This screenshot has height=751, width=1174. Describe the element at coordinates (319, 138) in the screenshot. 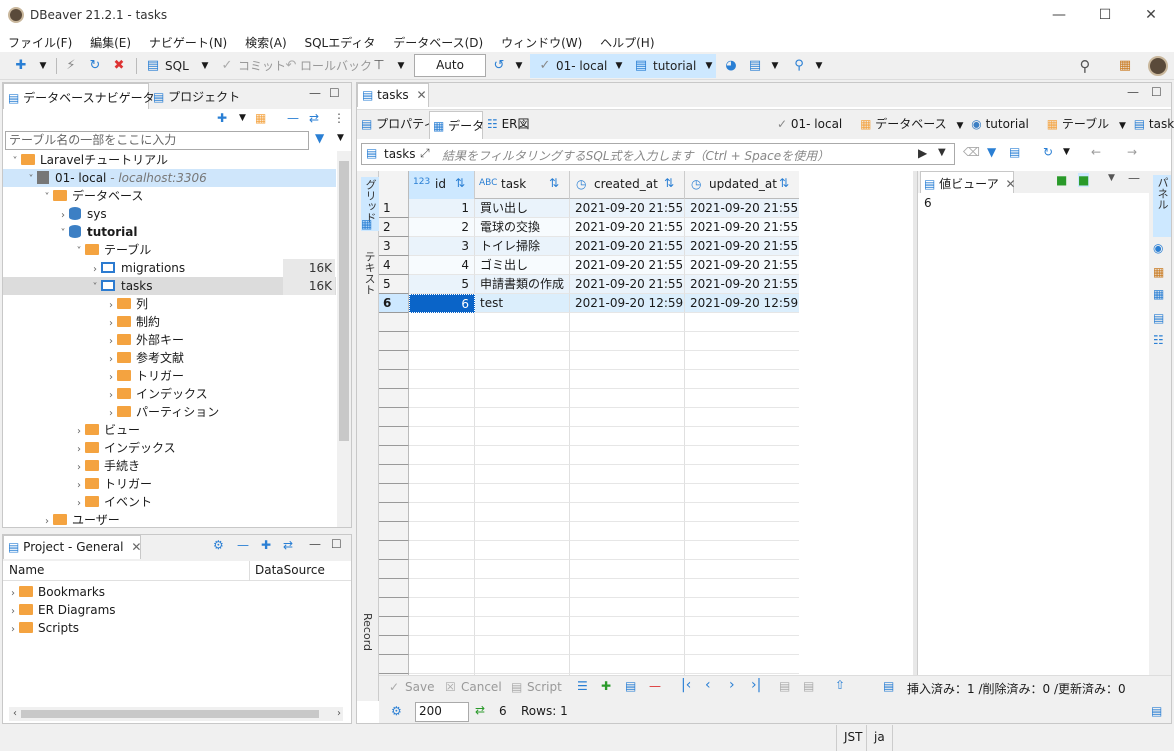

I see `filter-icon: ▼` at that location.